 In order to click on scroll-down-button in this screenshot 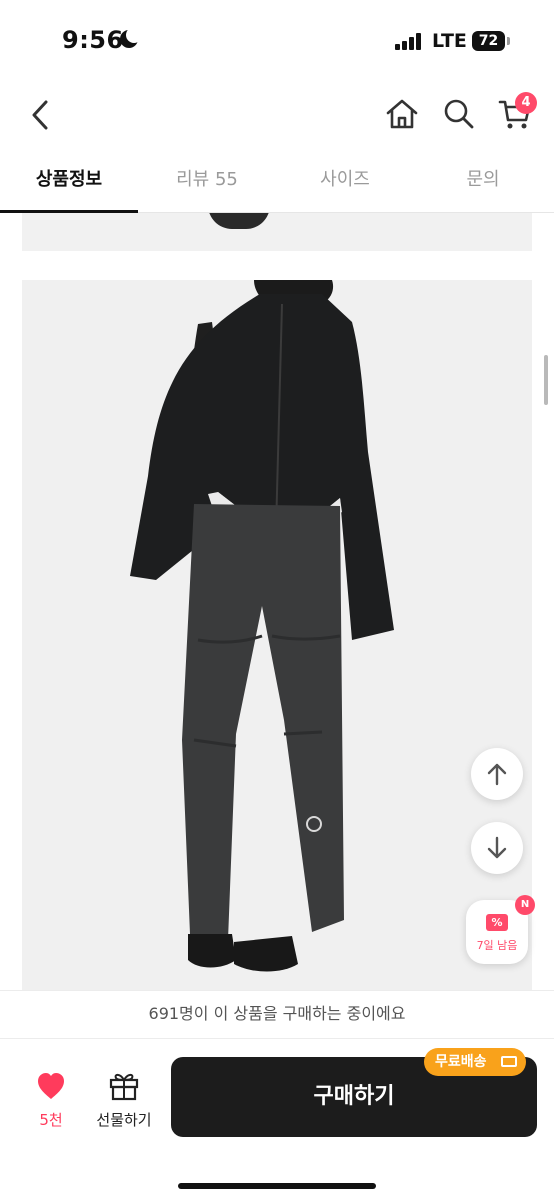, I will do `click(497, 848)`.